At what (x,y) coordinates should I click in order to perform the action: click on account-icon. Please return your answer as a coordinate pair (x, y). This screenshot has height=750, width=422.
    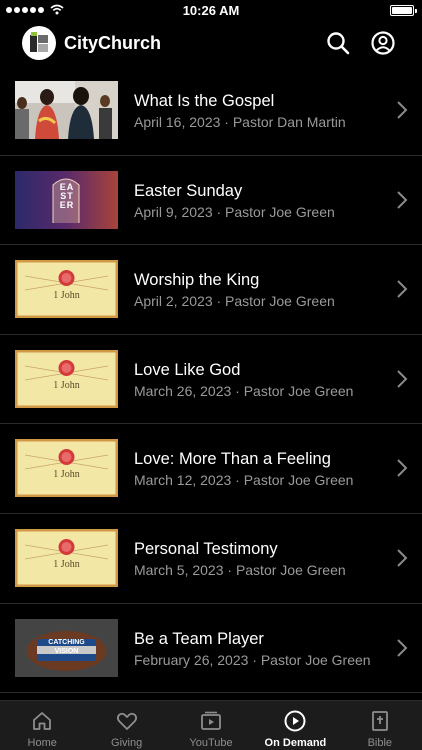
    Looking at the image, I should click on (383, 43).